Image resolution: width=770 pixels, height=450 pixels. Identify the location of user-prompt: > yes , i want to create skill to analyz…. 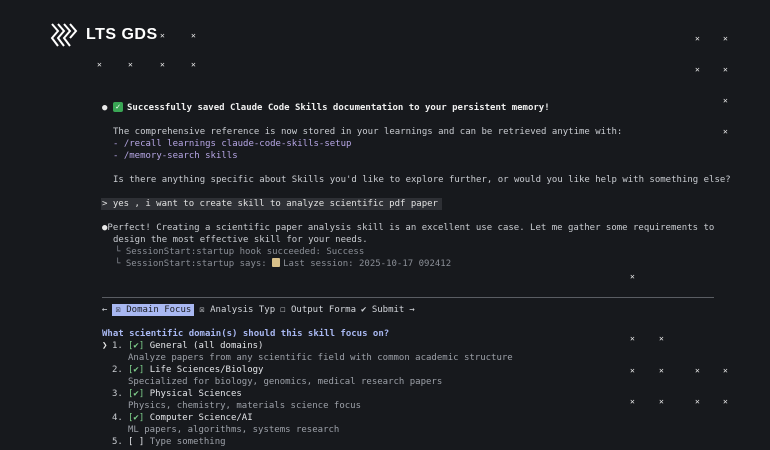
(271, 204).